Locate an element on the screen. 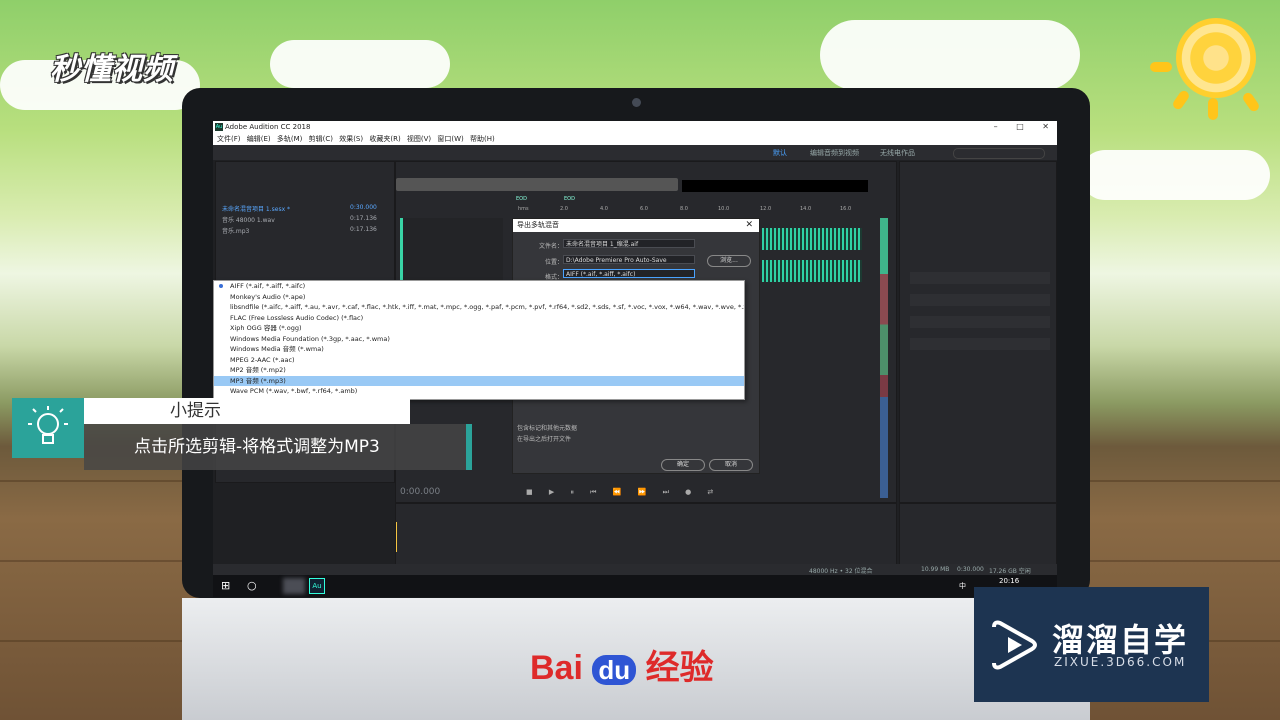 The height and width of the screenshot is (720, 1280). overview-strip is located at coordinates (775, 186).